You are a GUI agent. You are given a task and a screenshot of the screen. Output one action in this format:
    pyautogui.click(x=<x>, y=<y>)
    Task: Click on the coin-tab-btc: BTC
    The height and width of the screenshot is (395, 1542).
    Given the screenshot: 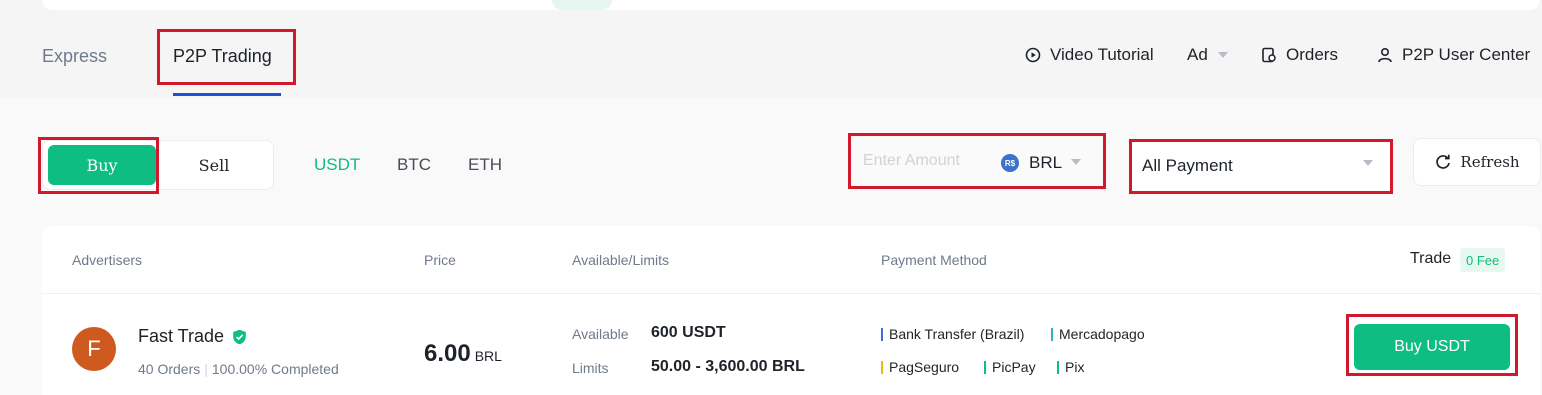 What is the action you would take?
    pyautogui.click(x=414, y=165)
    